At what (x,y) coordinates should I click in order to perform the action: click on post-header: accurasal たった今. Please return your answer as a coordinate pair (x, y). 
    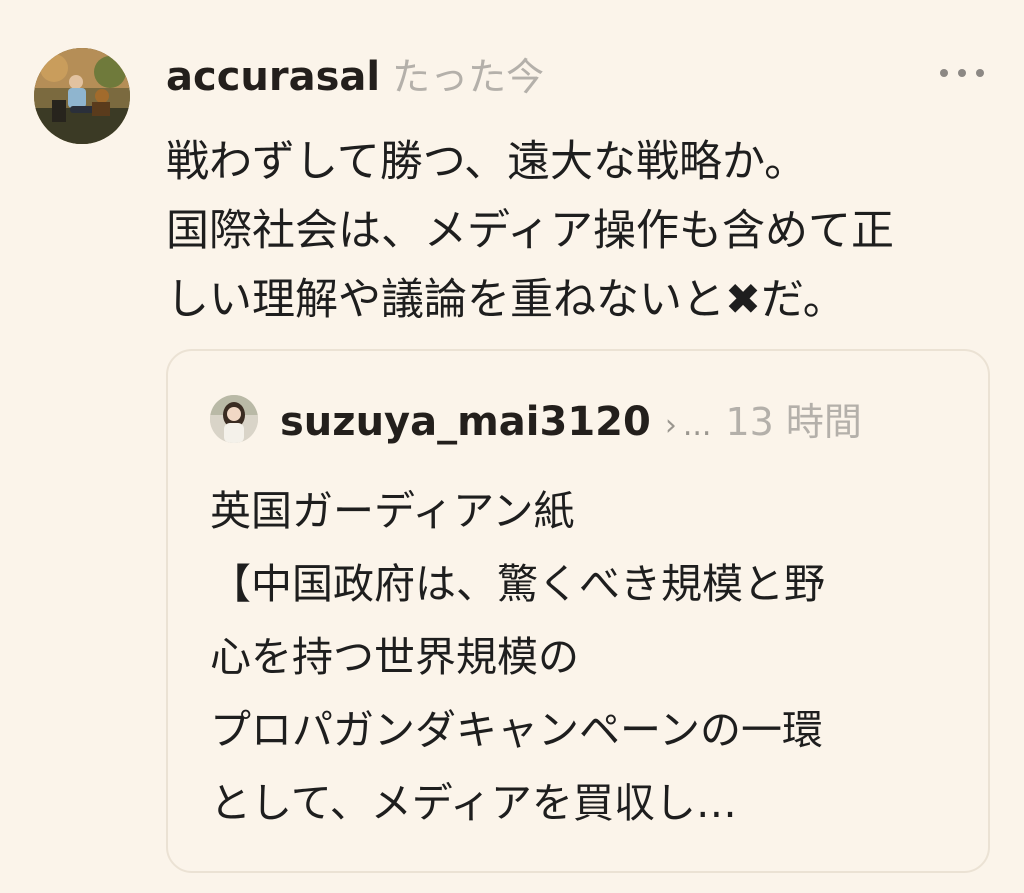
    Looking at the image, I should click on (355, 76).